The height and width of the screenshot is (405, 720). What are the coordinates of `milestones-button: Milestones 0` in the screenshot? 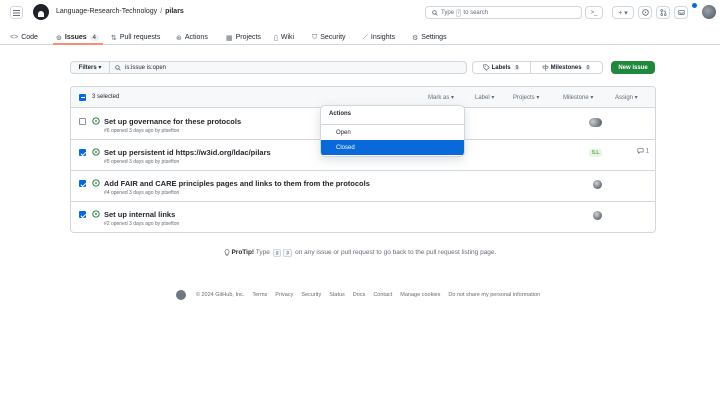 It's located at (566, 67).